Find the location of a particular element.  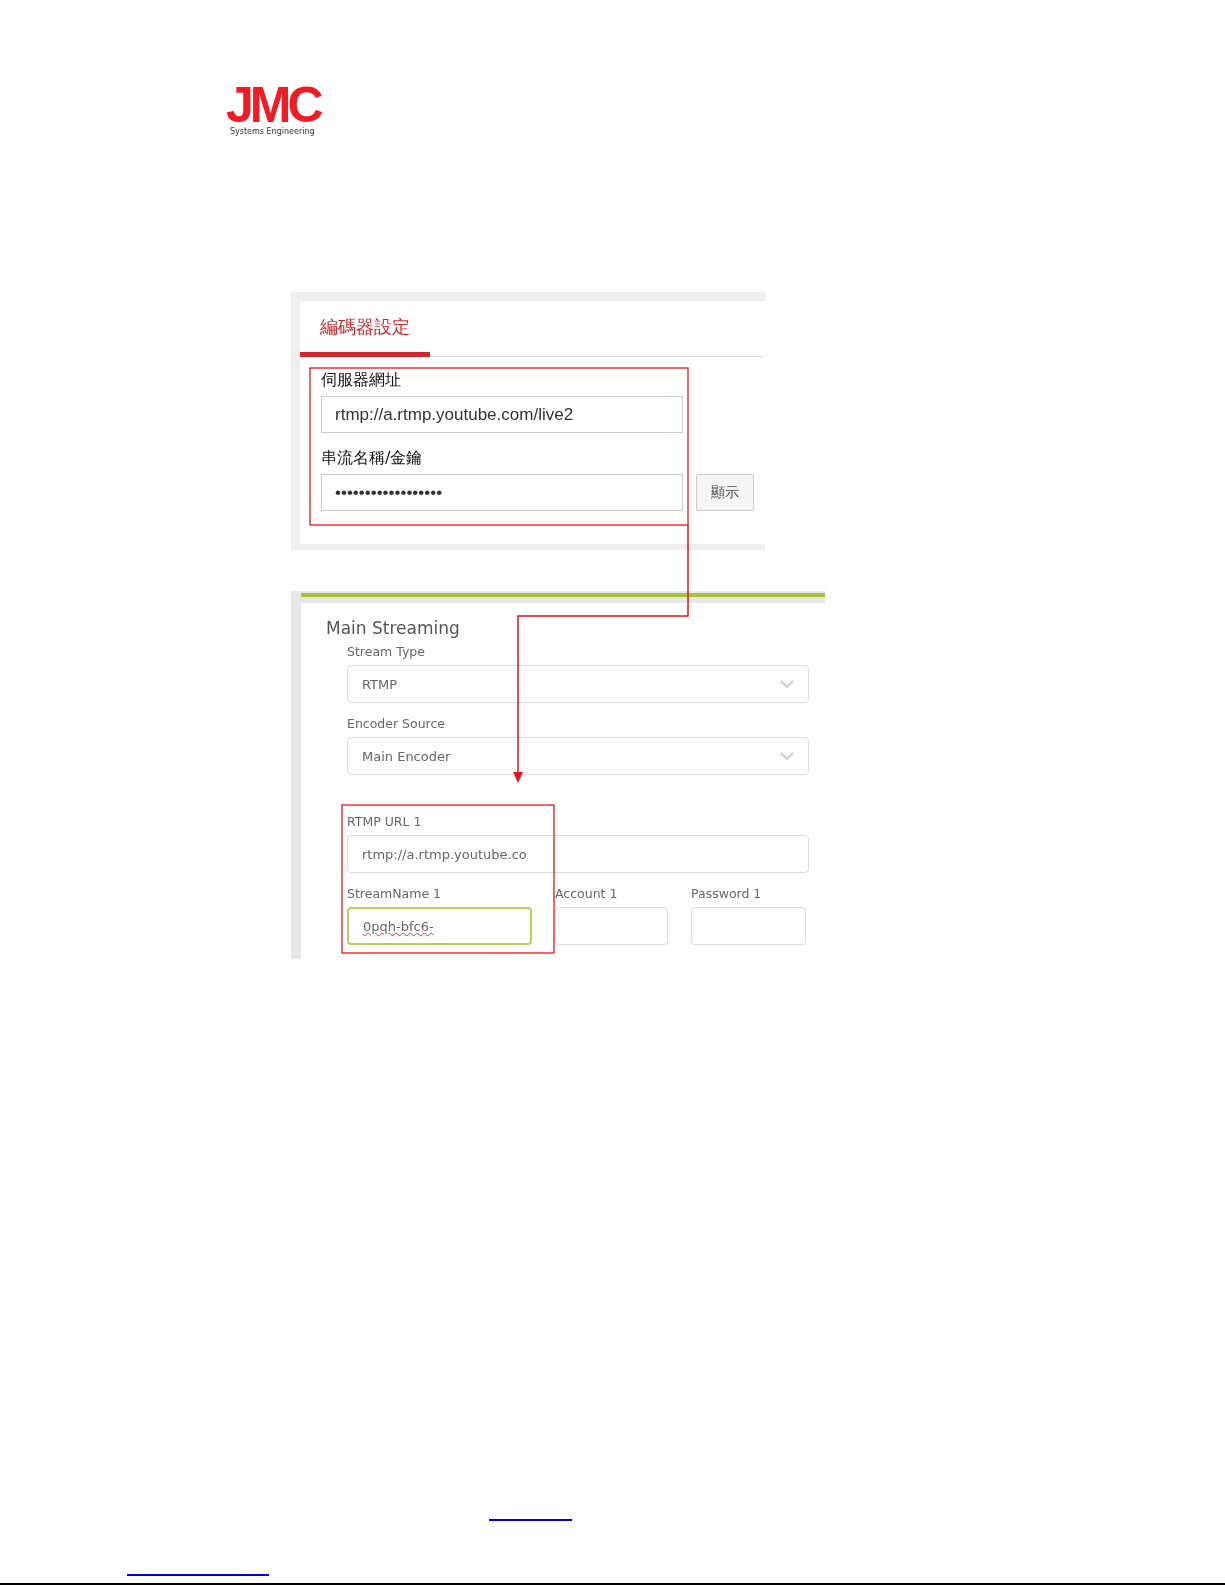

input-field: 0pqh-bfc6- is located at coordinates (439, 926).